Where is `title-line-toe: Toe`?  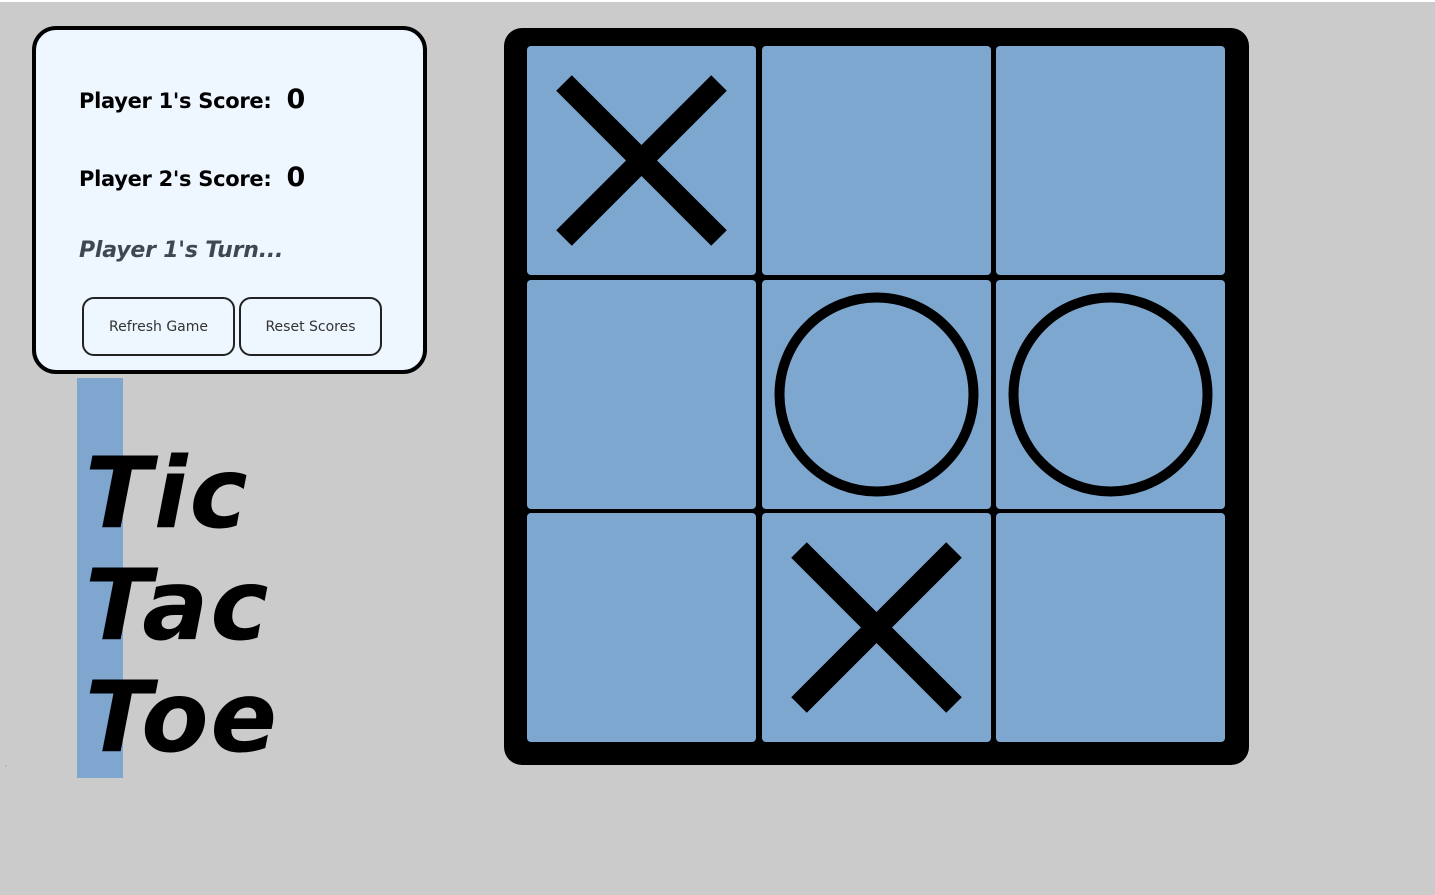
title-line-toe: Toe is located at coordinates (182, 718).